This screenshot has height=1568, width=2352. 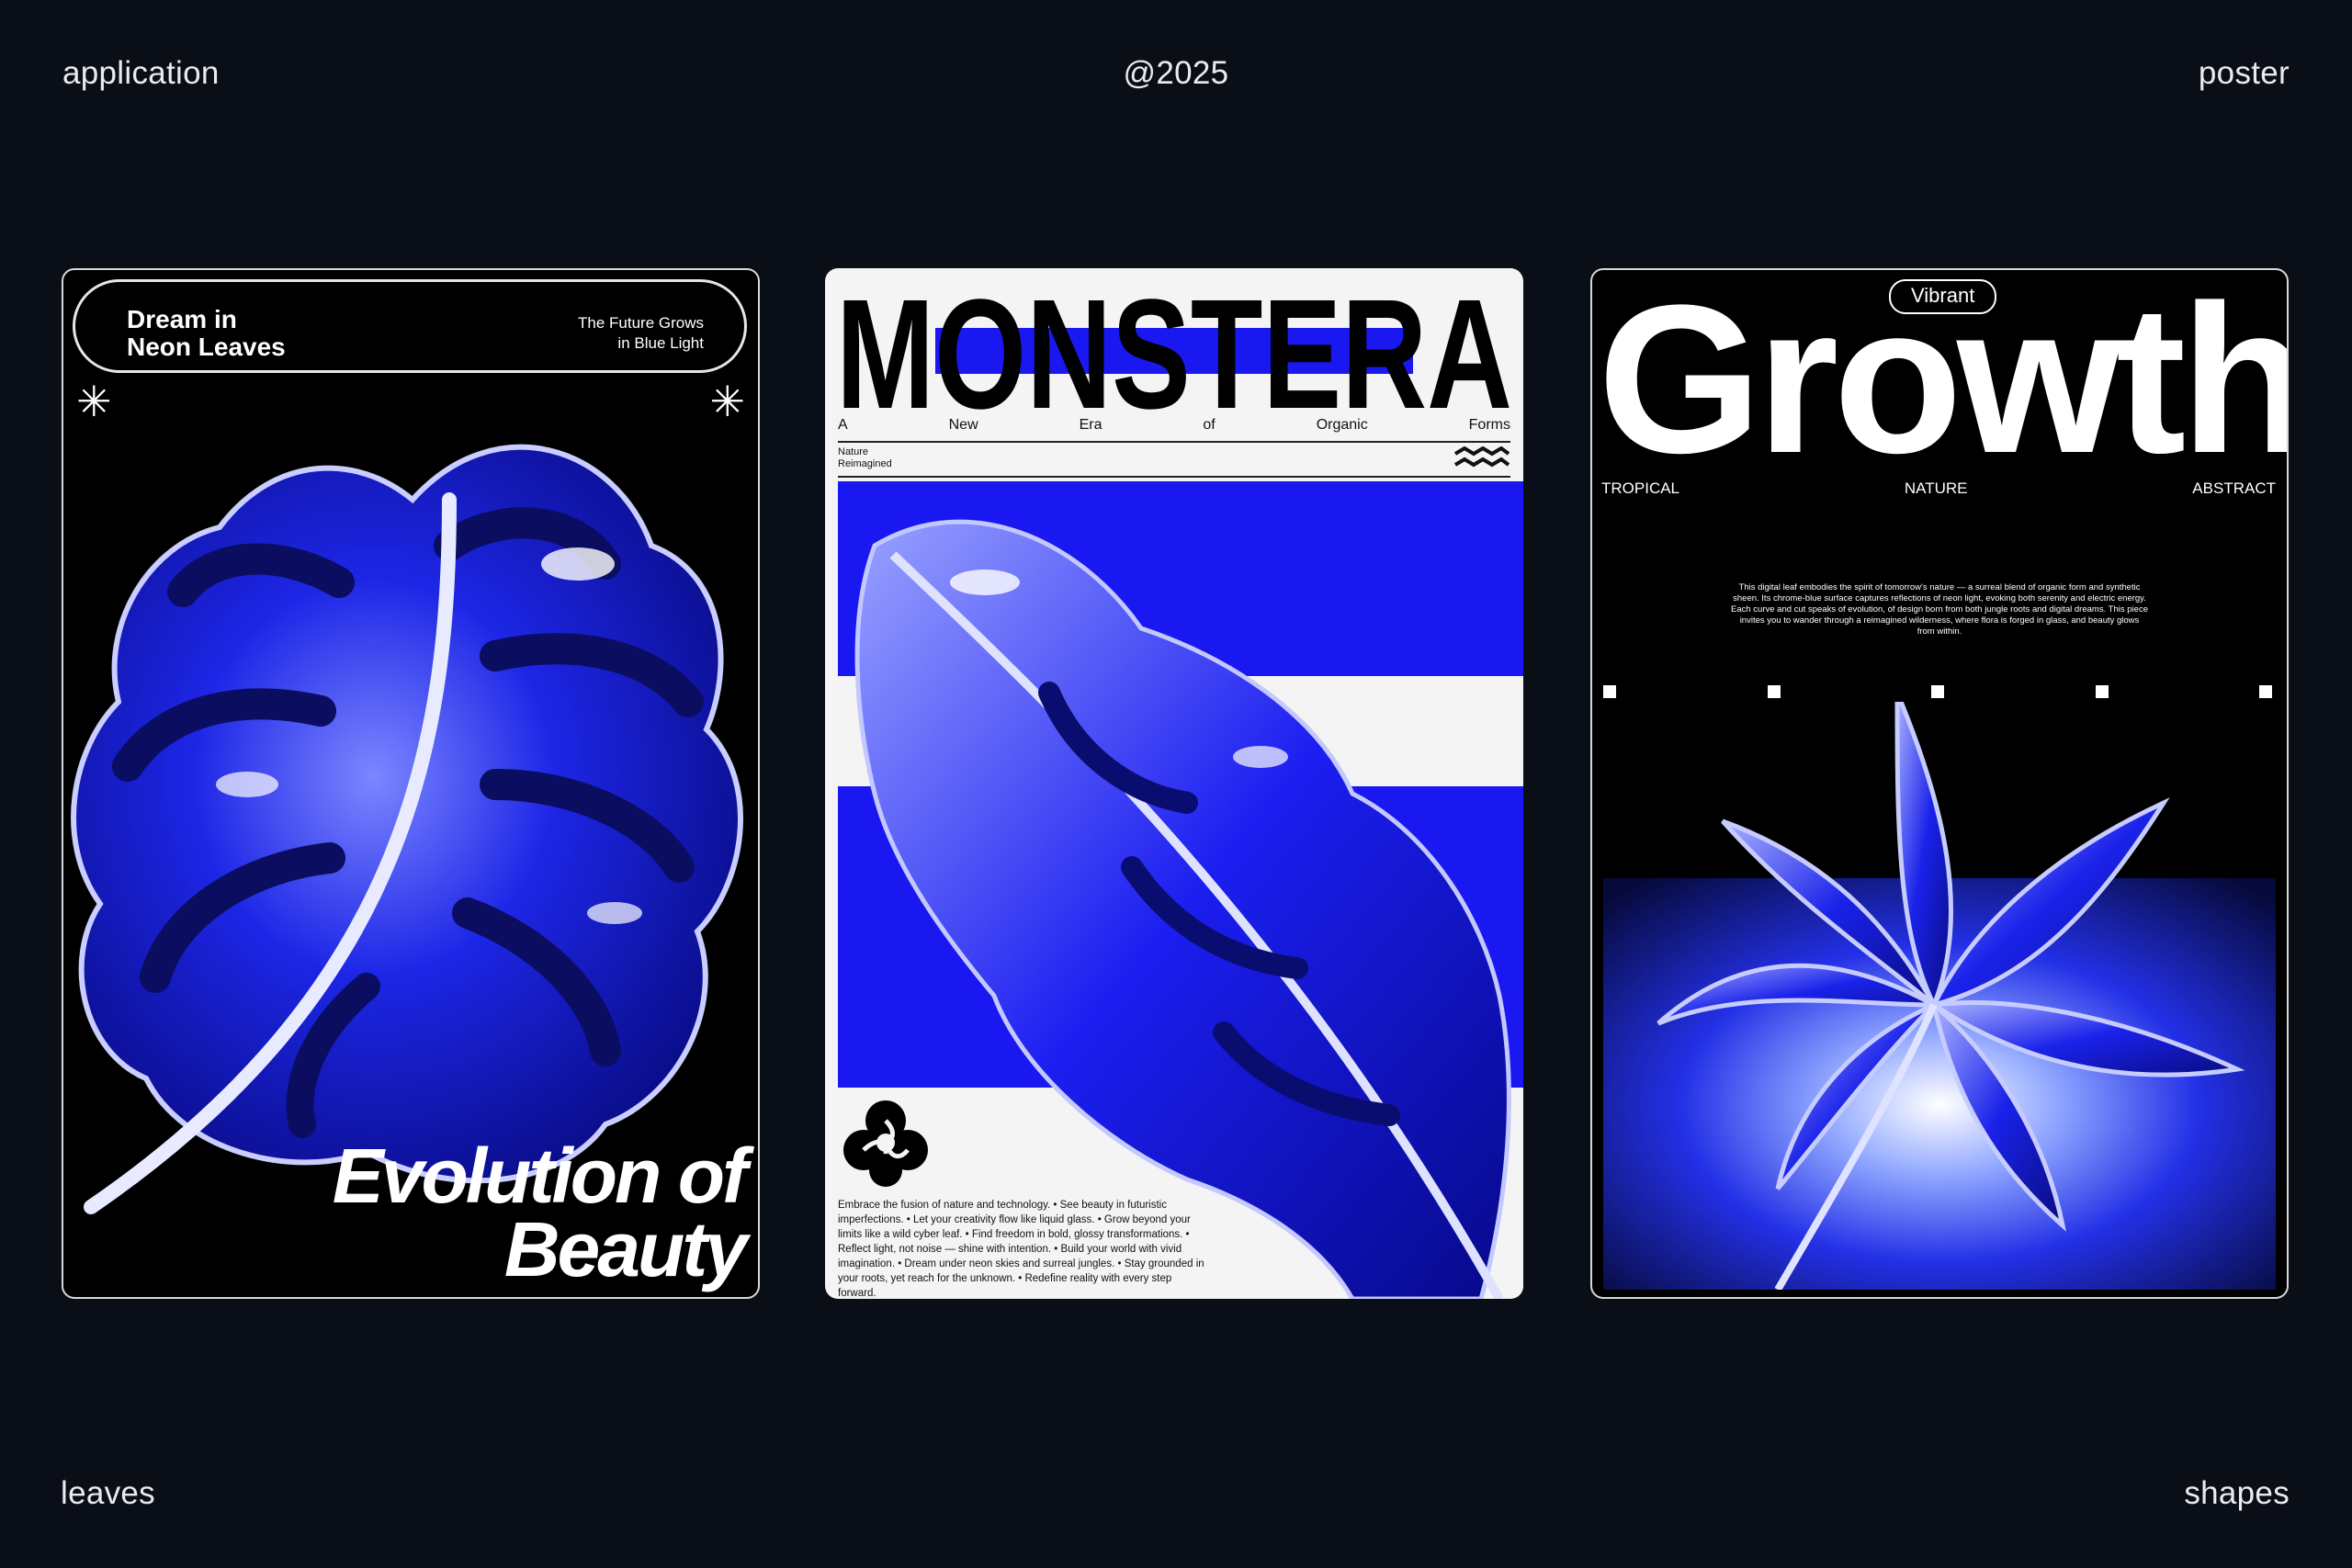 I want to click on poster3-badge: Vibrant, so click(x=1943, y=297).